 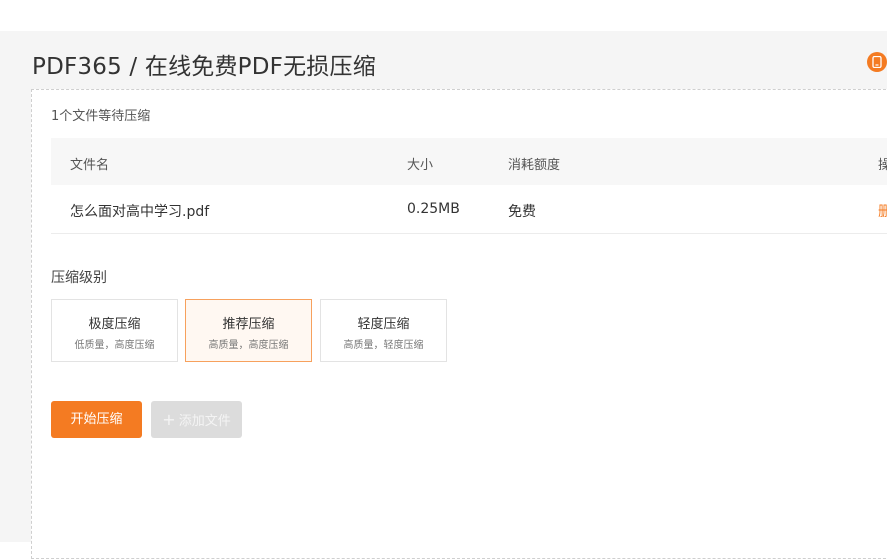 I want to click on file-quota: 免费, so click(x=522, y=212).